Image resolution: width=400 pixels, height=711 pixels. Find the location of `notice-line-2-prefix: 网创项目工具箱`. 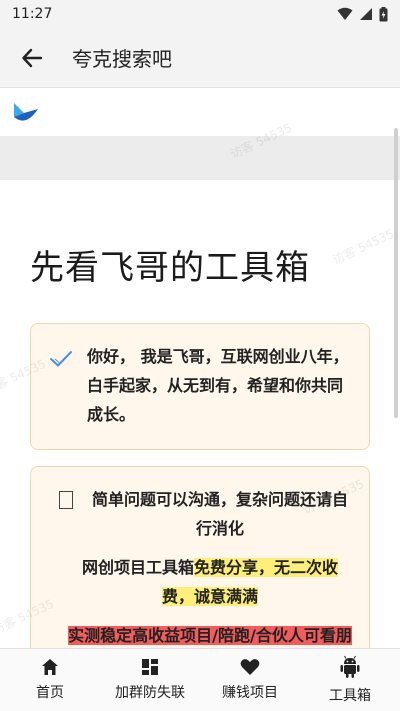

notice-line-2-prefix: 网创项目工具箱 is located at coordinates (137, 567).